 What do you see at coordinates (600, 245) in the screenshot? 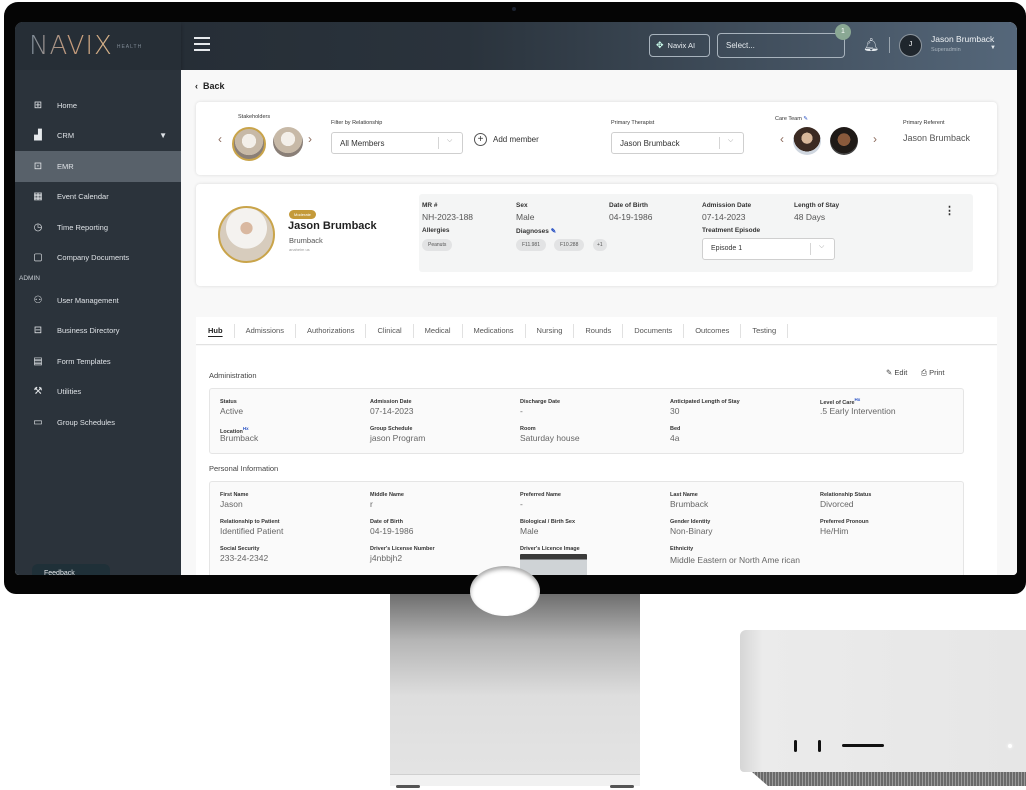
I see `diagnosis-more-chip: +1` at bounding box center [600, 245].